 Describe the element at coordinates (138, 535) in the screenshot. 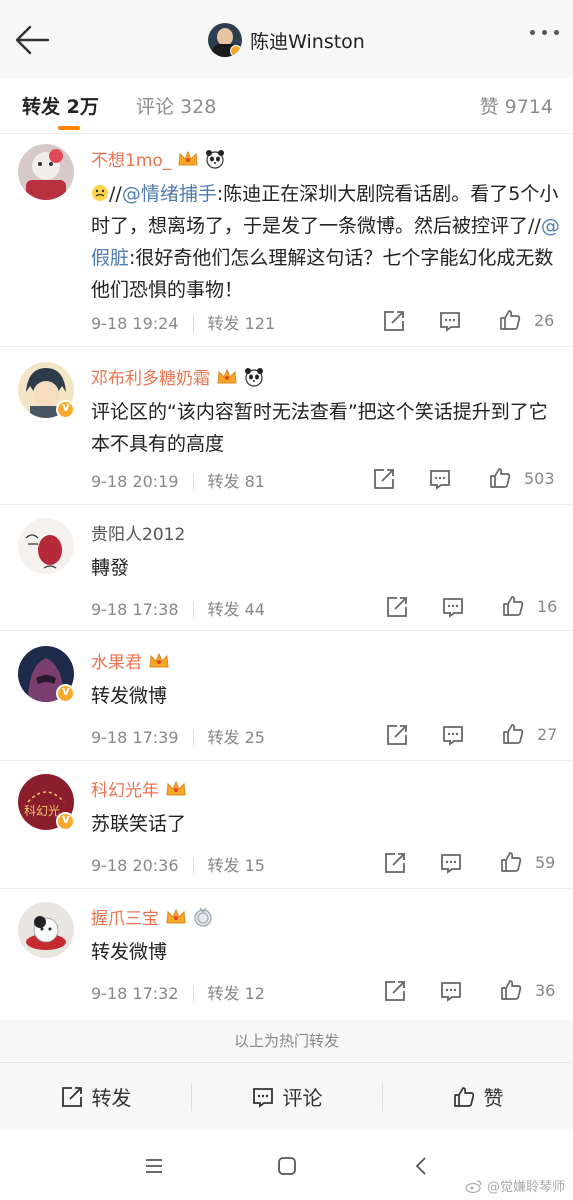

I see `username-text: 贵阳人2012` at that location.